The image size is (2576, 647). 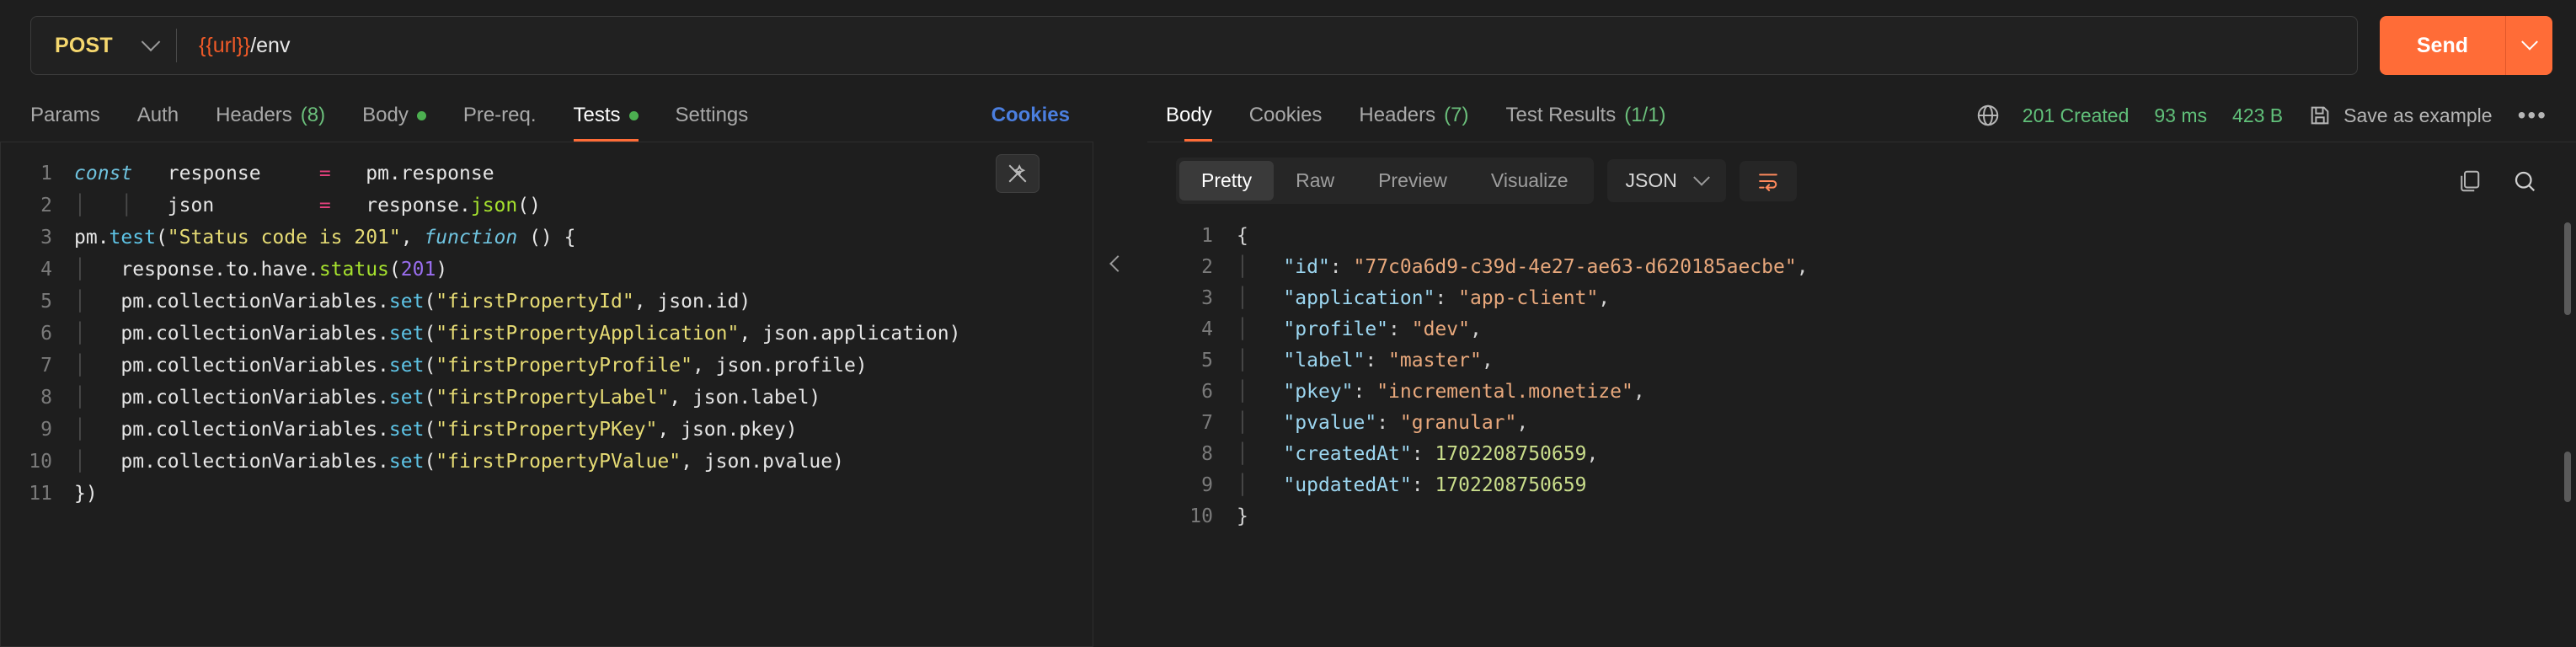 I want to click on tab-params-label: Params, so click(x=65, y=115).